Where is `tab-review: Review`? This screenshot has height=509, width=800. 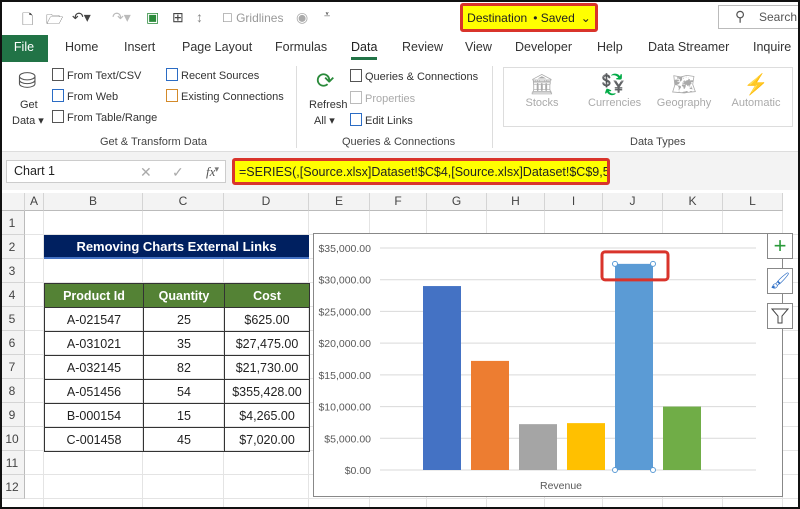 tab-review: Review is located at coordinates (422, 48).